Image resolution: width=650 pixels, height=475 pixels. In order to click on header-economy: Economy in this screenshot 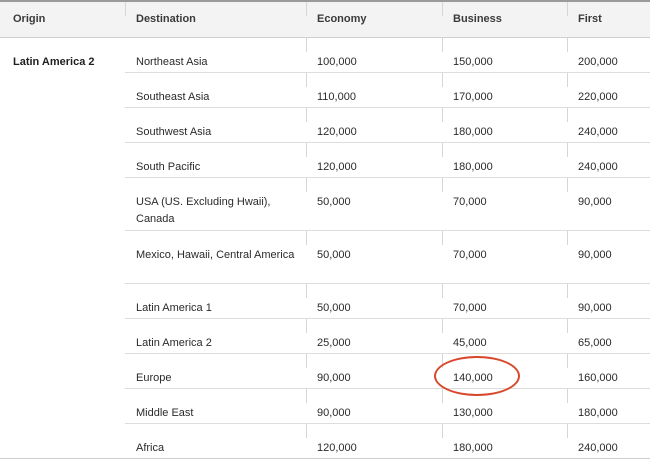, I will do `click(374, 19)`.